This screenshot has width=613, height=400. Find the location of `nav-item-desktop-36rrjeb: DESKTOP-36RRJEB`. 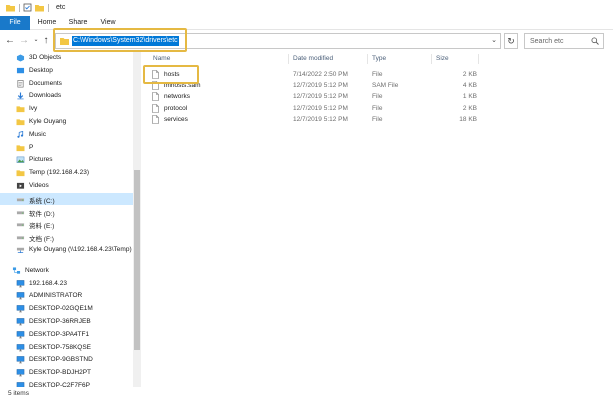

nav-item-desktop-36rrjeb: DESKTOP-36RRJEB is located at coordinates (66, 322).